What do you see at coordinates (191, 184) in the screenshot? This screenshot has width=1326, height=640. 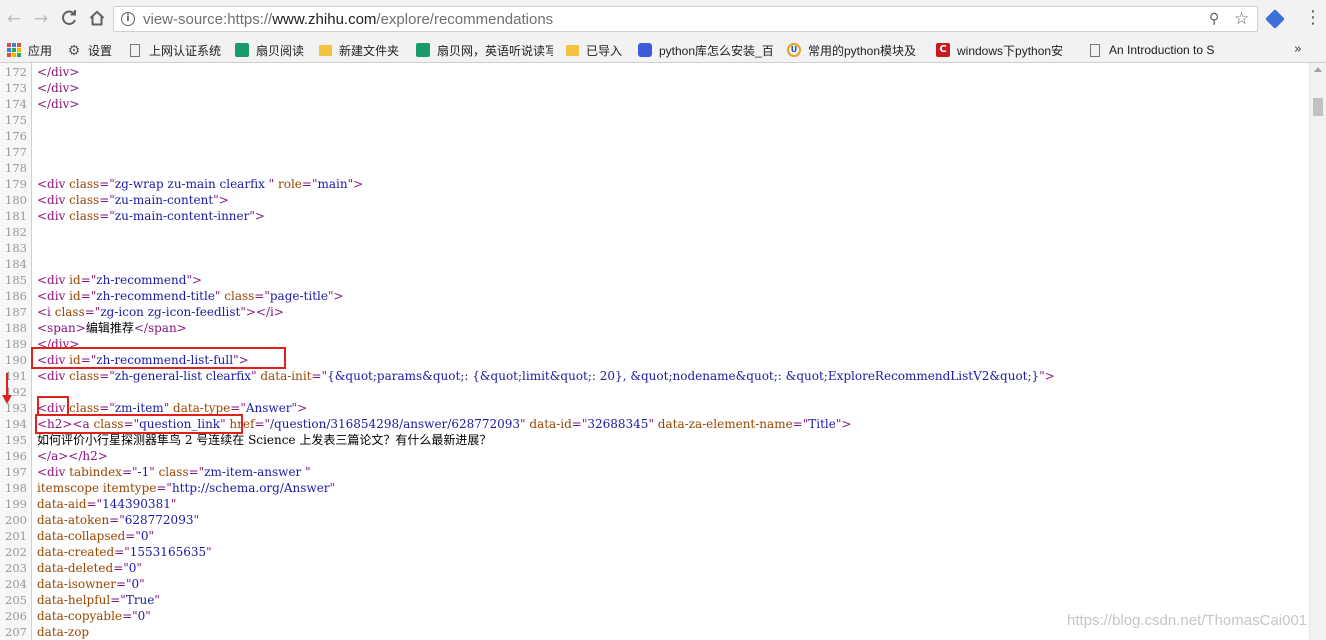 I see `code-token-val: zg-wrap zu-main clearfix` at bounding box center [191, 184].